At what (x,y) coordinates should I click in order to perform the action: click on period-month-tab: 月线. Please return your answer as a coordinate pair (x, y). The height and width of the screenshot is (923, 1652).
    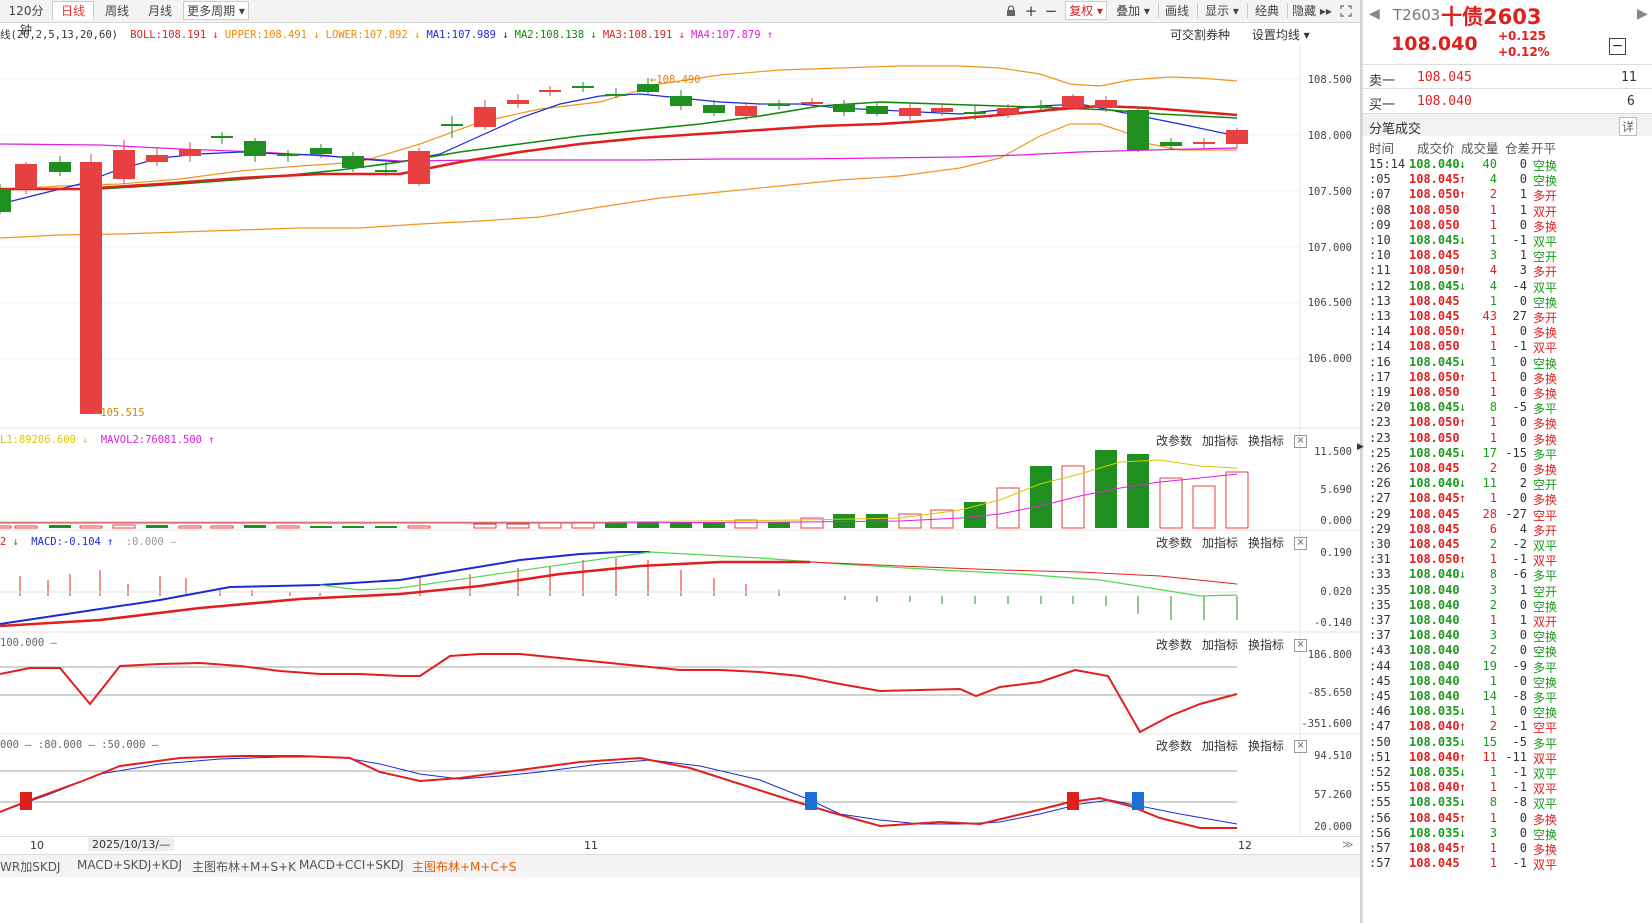
    Looking at the image, I should click on (160, 10).